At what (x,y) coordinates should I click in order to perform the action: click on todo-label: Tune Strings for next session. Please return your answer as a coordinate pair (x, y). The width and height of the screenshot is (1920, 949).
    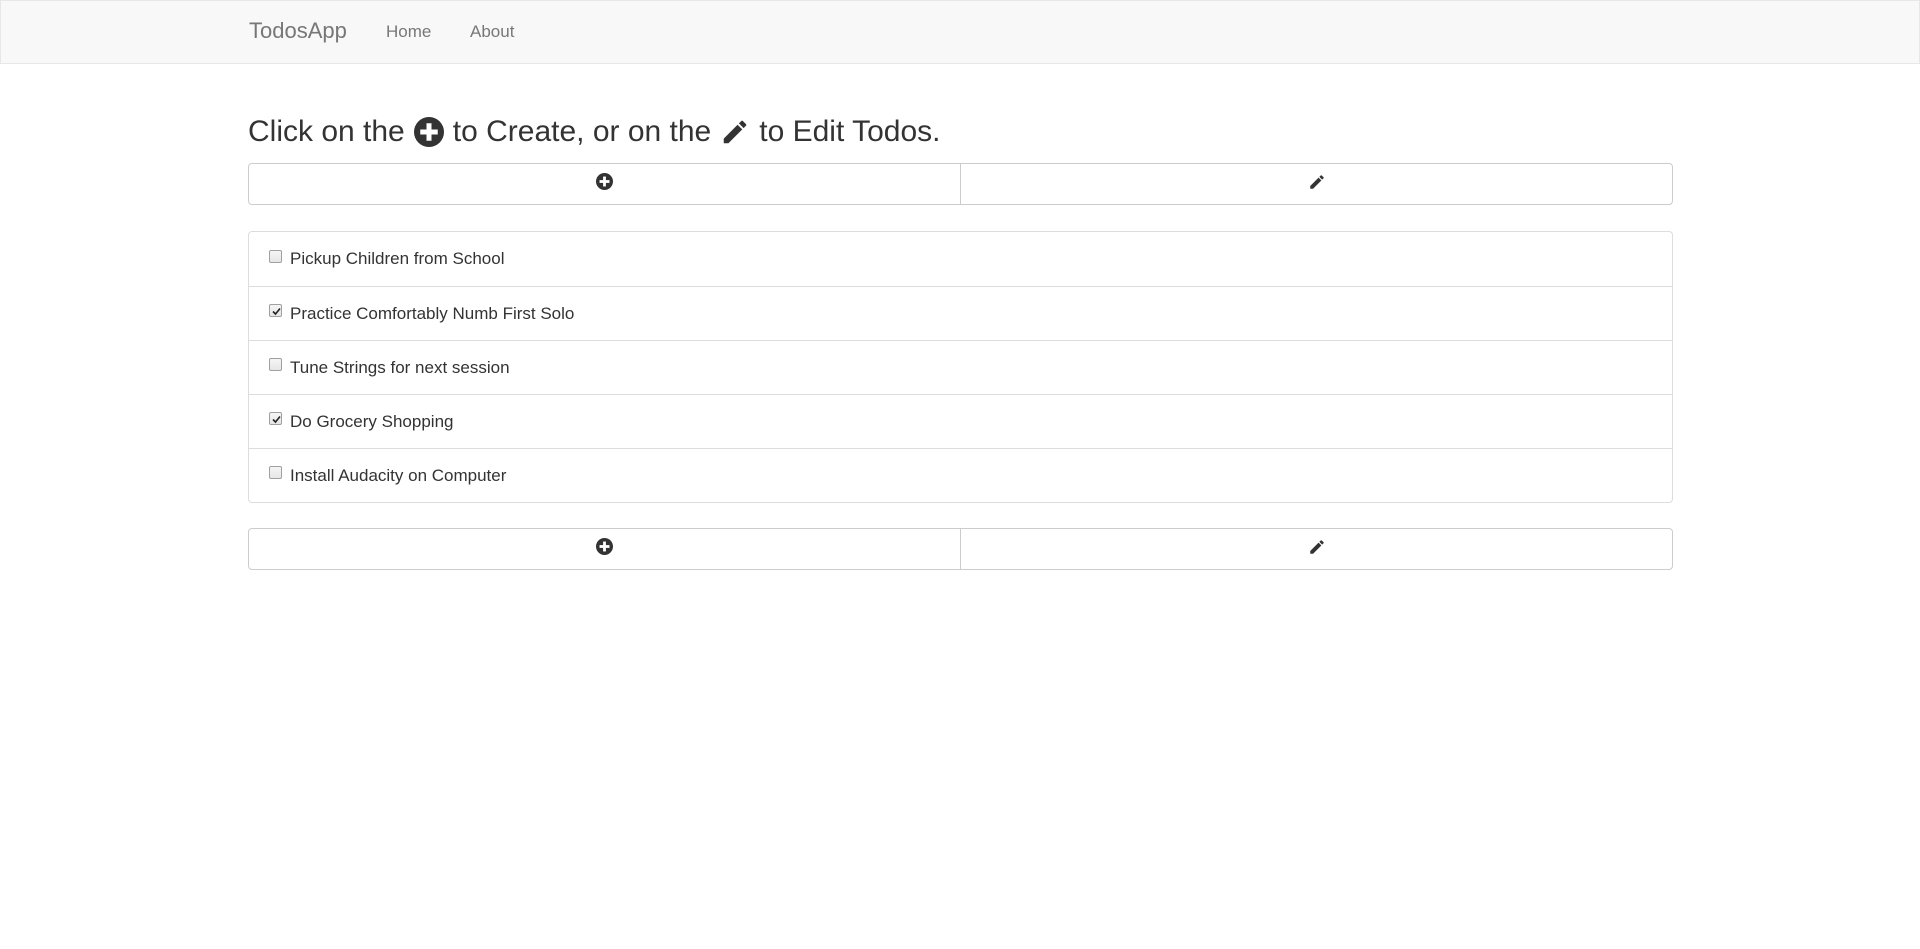
    Looking at the image, I should click on (400, 367).